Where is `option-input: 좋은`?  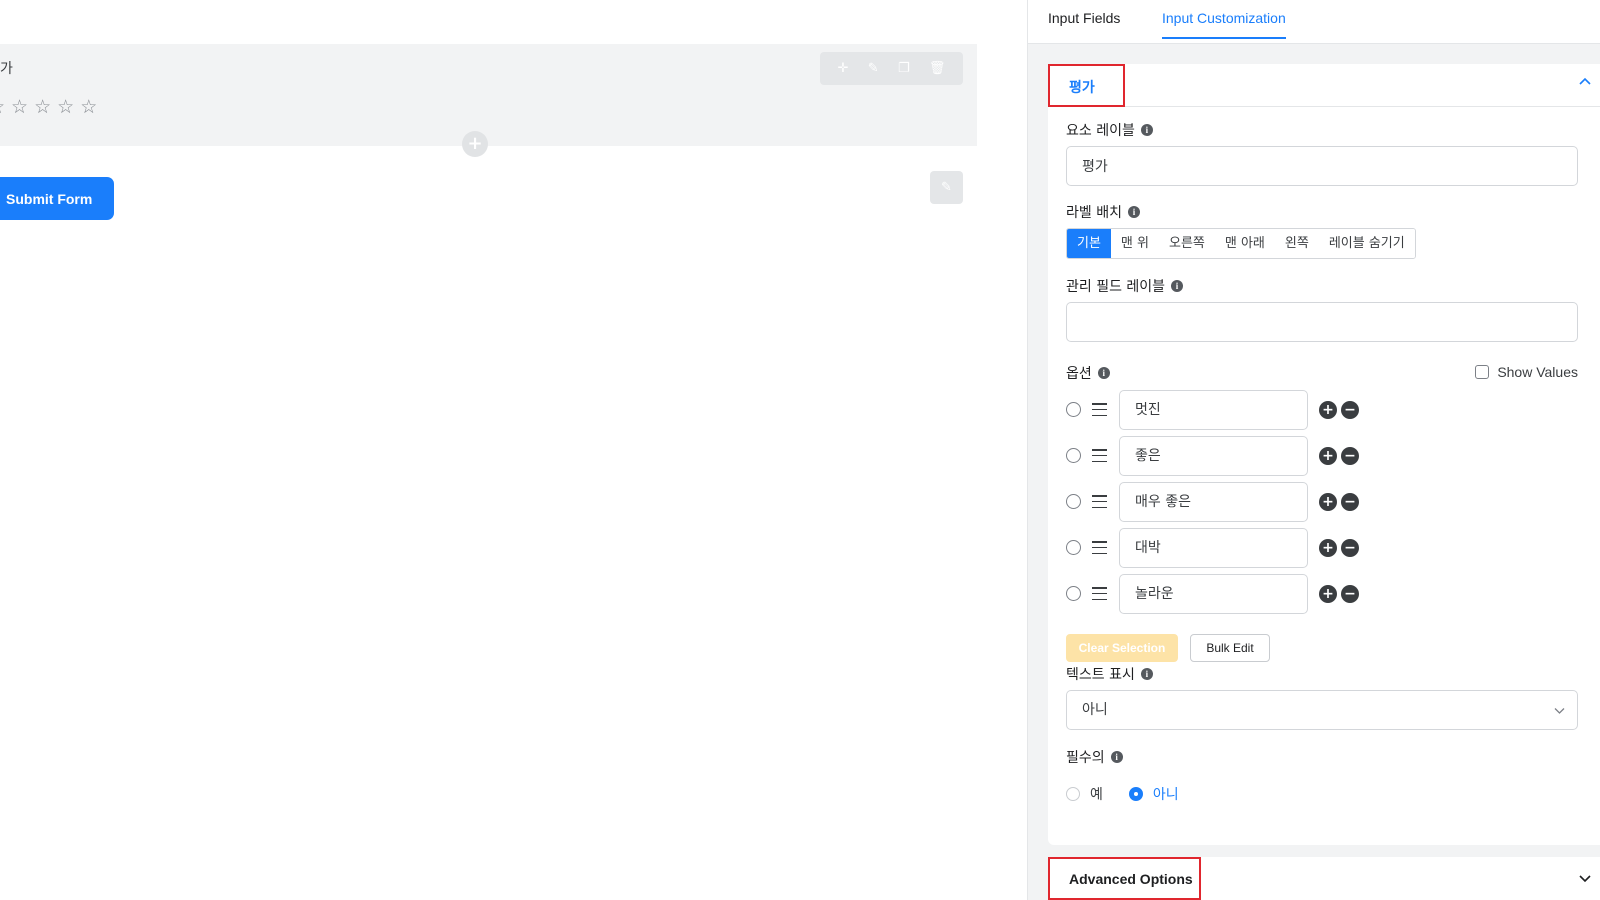
option-input: 좋은 is located at coordinates (1213, 456).